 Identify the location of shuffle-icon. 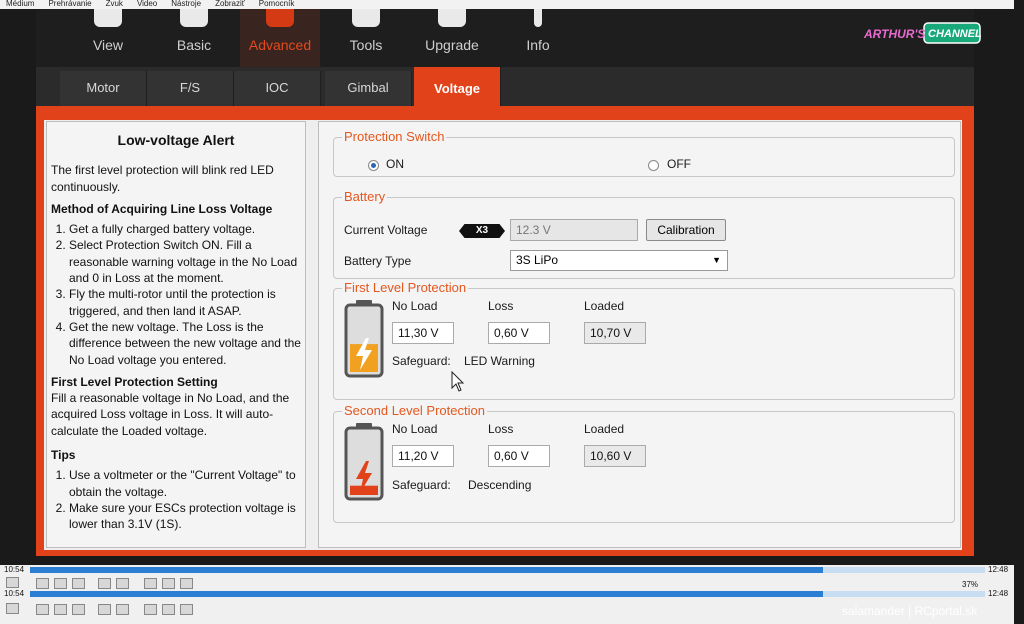
(186, 583).